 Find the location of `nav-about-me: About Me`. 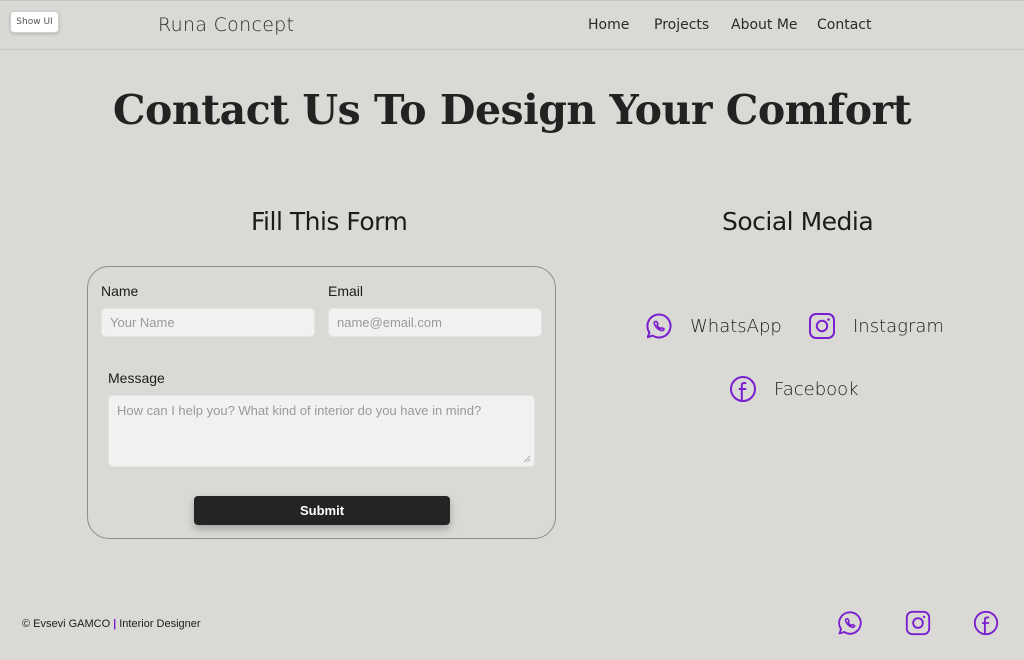

nav-about-me: About Me is located at coordinates (764, 25).